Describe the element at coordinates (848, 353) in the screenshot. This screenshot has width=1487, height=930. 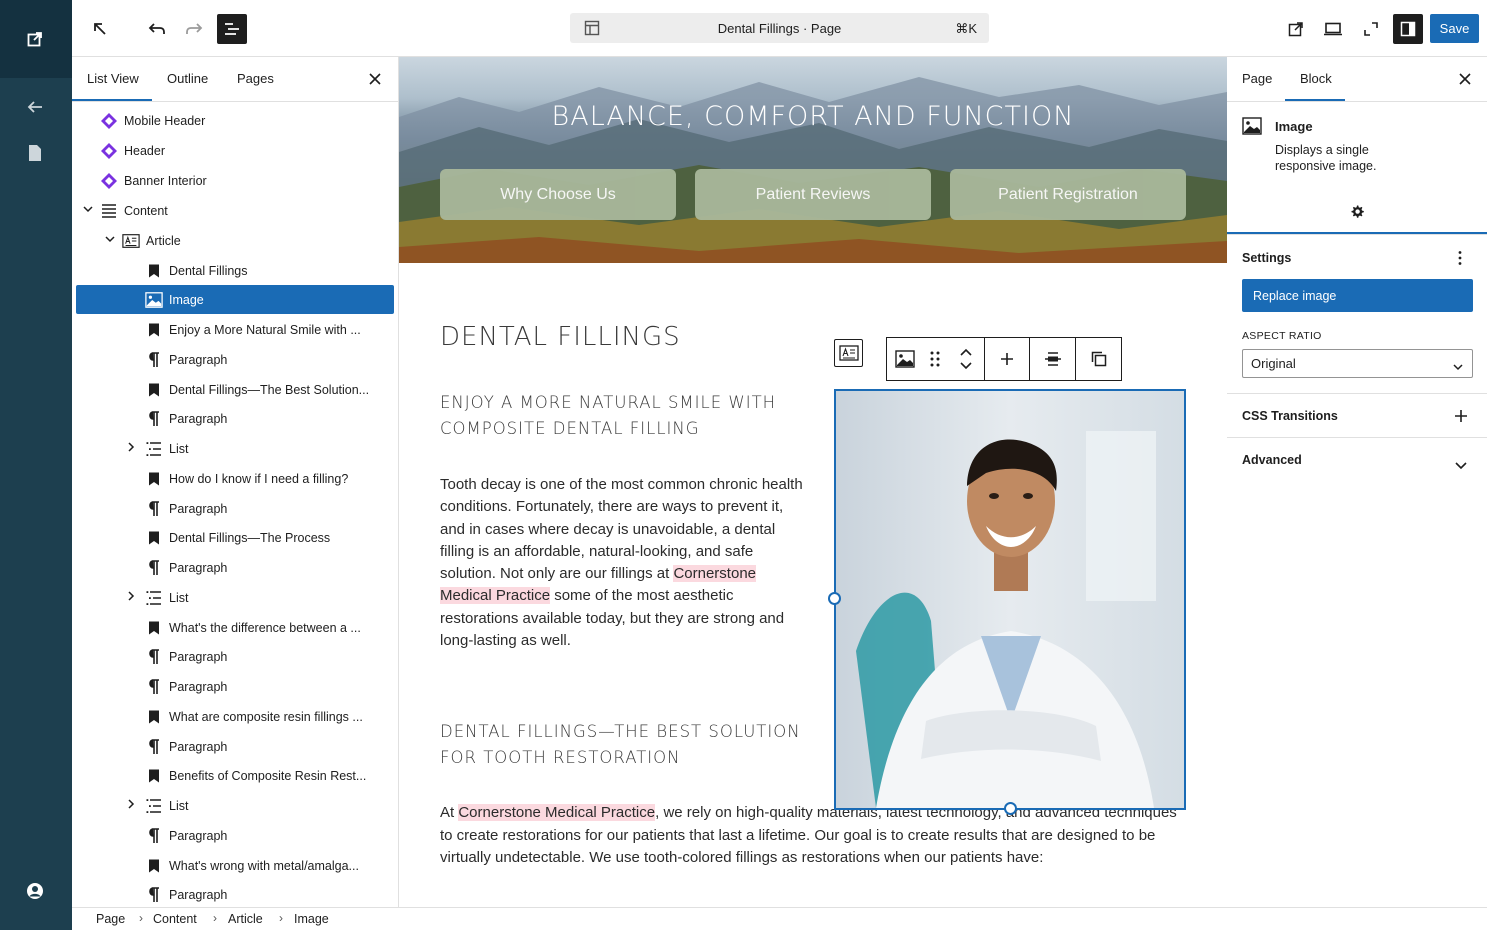
I see `select-parent-article-button` at that location.